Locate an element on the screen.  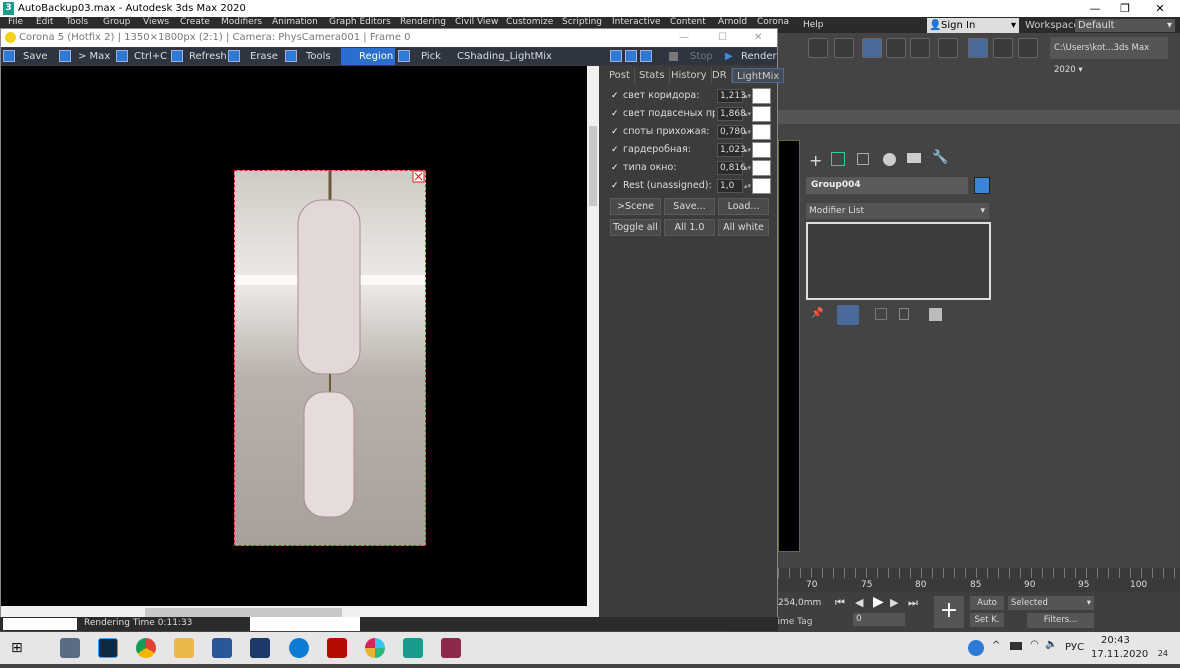
render-teapot-icon is located at coordinates (1028, 48).